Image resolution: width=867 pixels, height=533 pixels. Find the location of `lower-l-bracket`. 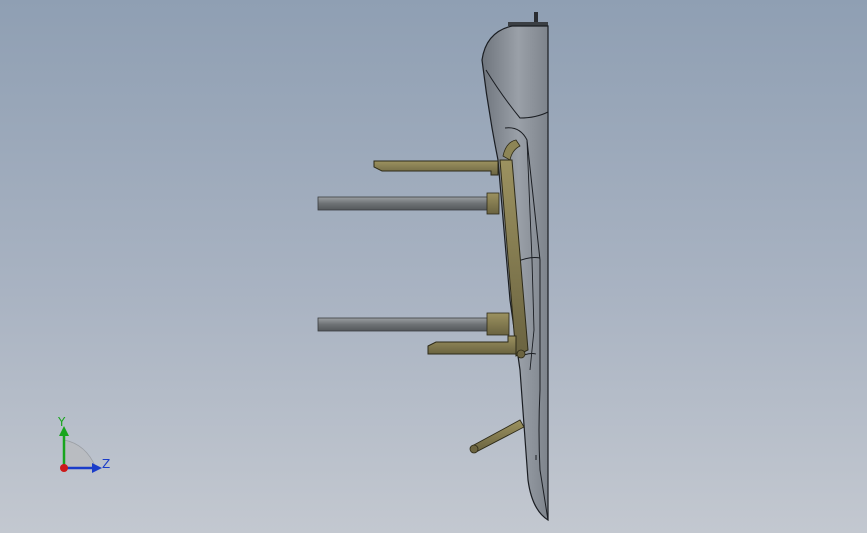

lower-l-bracket is located at coordinates (472, 345).